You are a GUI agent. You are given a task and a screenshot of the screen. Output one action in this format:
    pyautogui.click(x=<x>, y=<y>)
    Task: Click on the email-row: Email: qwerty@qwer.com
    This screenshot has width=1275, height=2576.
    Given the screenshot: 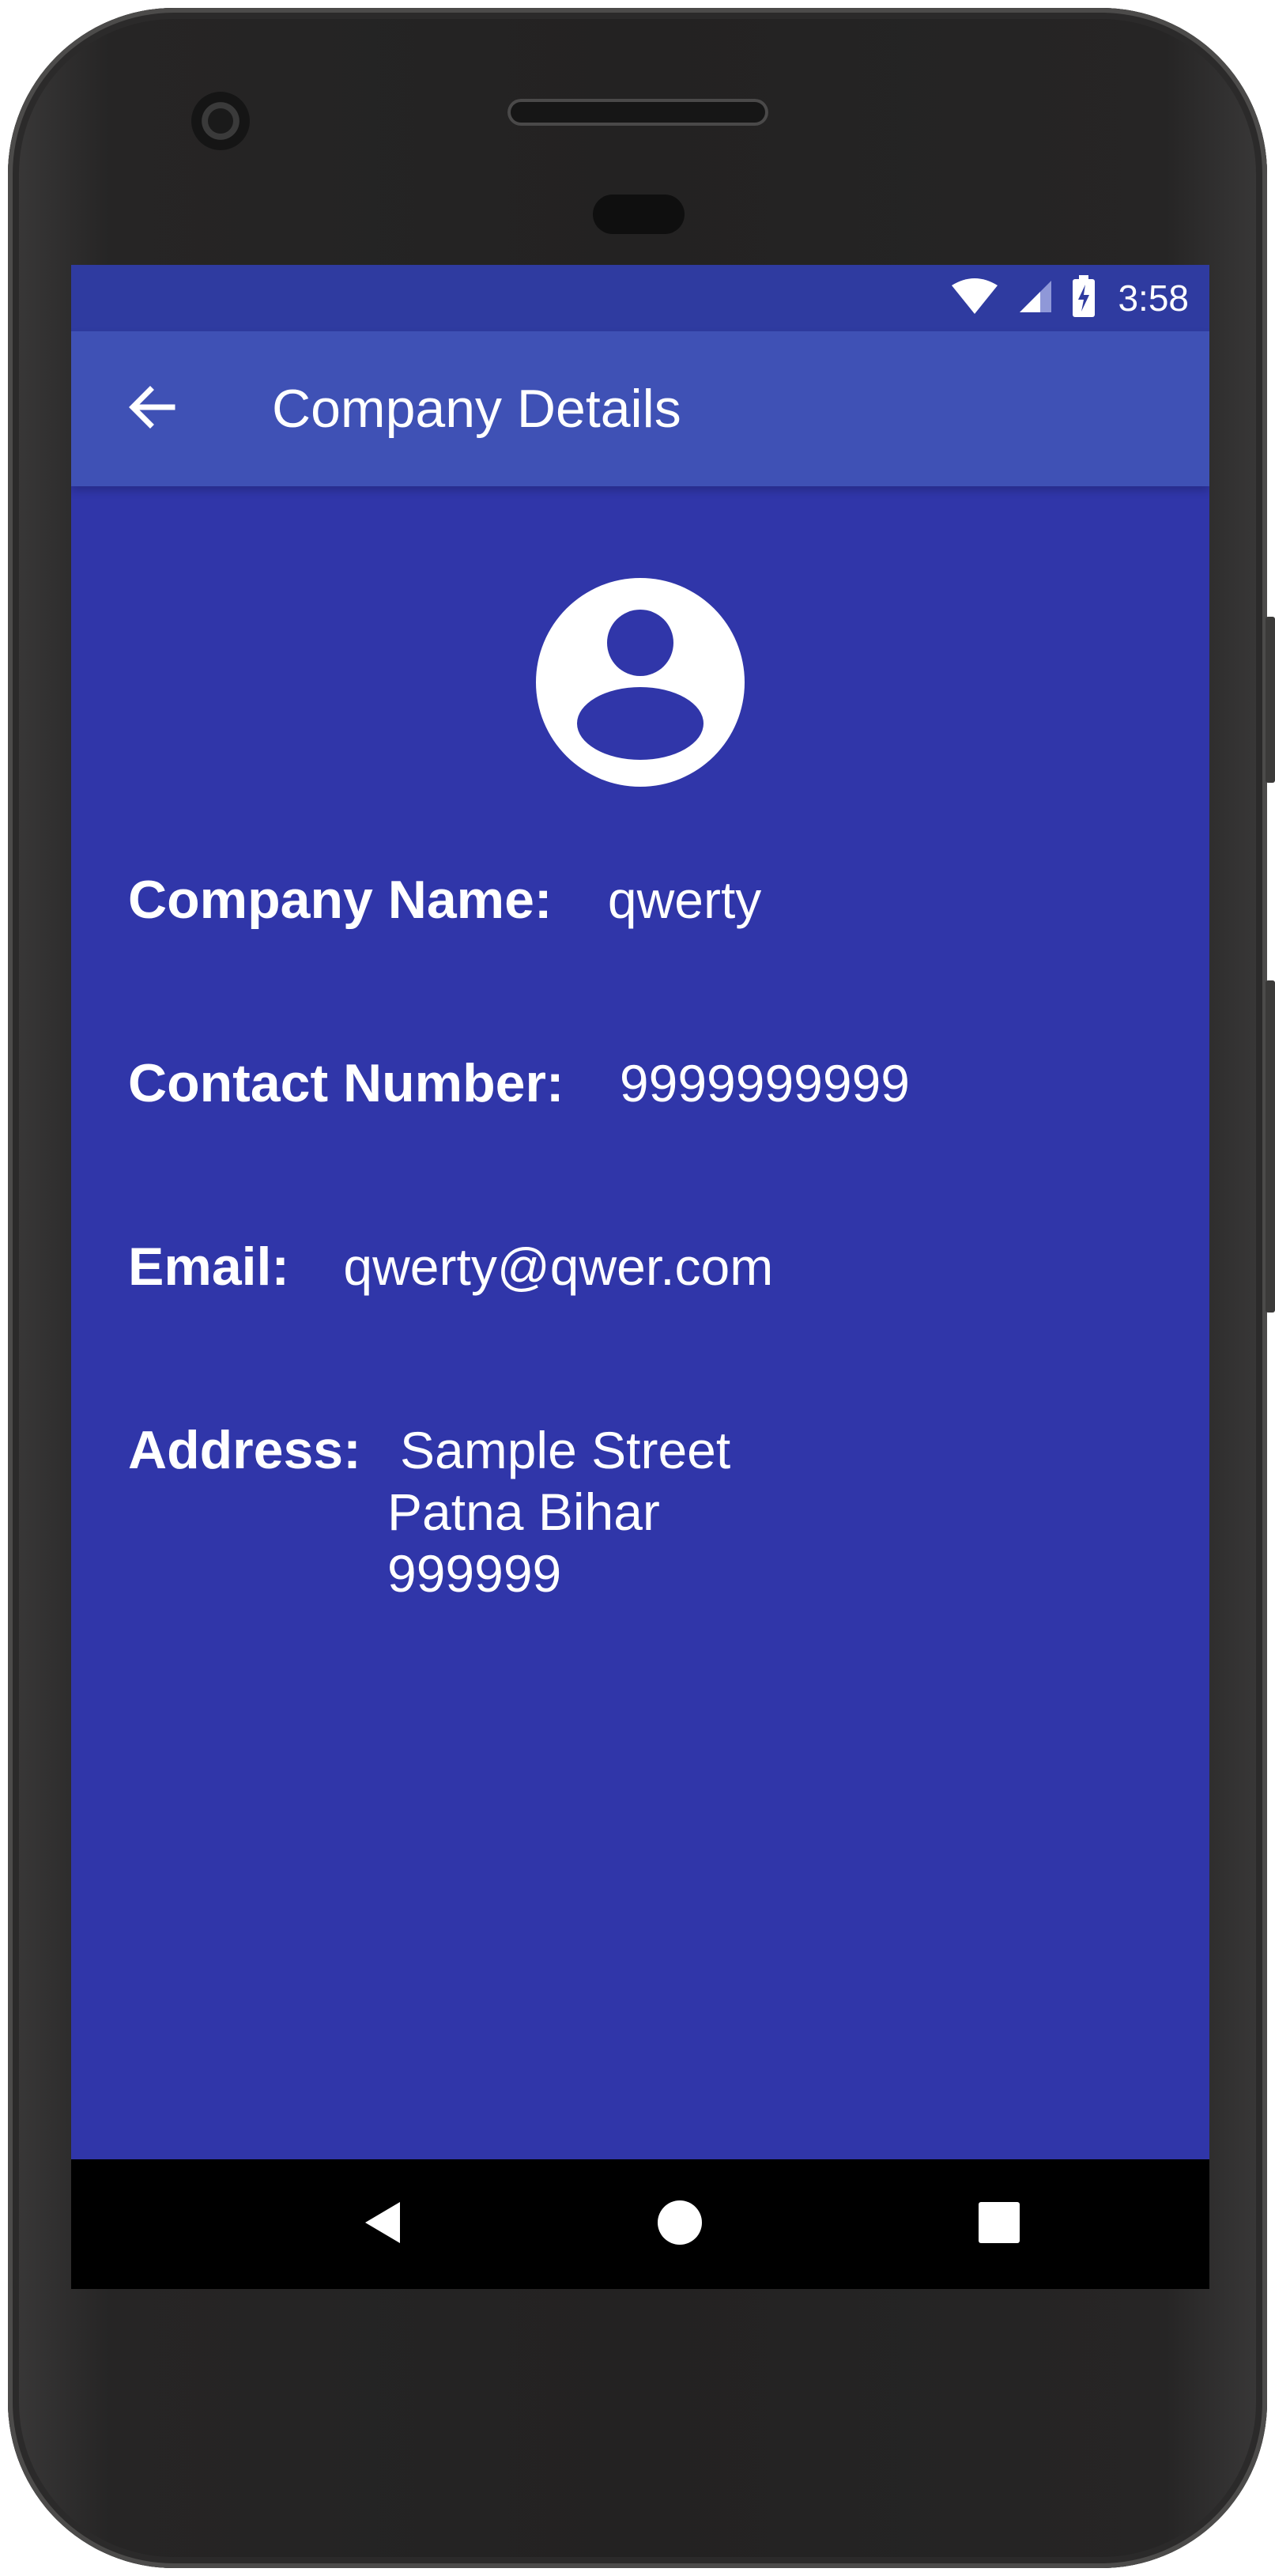 What is the action you would take?
    pyautogui.click(x=451, y=1266)
    